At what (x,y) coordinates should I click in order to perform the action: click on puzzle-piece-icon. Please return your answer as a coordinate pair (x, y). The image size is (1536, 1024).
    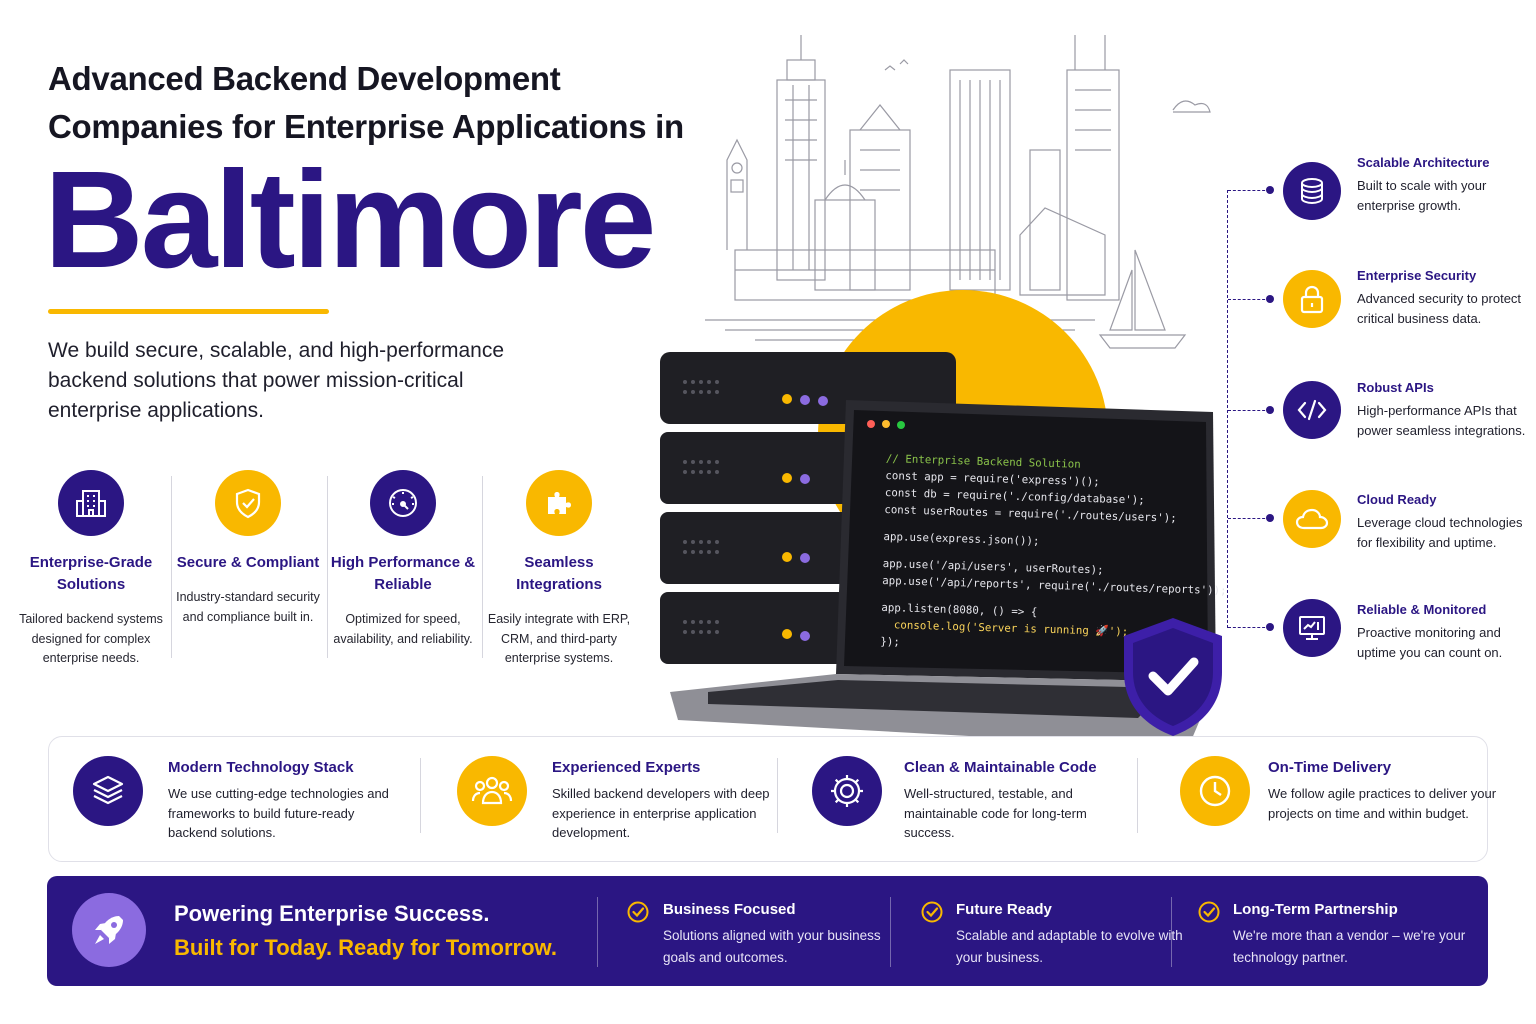
    Looking at the image, I should click on (559, 503).